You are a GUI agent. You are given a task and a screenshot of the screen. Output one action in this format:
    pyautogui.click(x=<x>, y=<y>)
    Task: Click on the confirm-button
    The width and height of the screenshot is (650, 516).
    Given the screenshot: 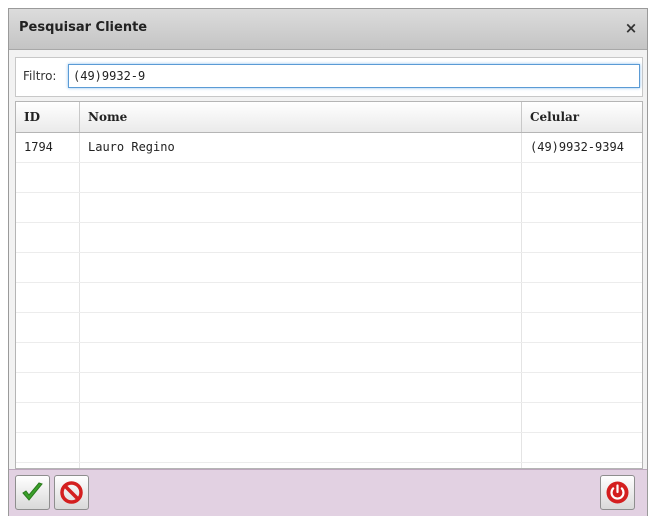 What is the action you would take?
    pyautogui.click(x=32, y=492)
    